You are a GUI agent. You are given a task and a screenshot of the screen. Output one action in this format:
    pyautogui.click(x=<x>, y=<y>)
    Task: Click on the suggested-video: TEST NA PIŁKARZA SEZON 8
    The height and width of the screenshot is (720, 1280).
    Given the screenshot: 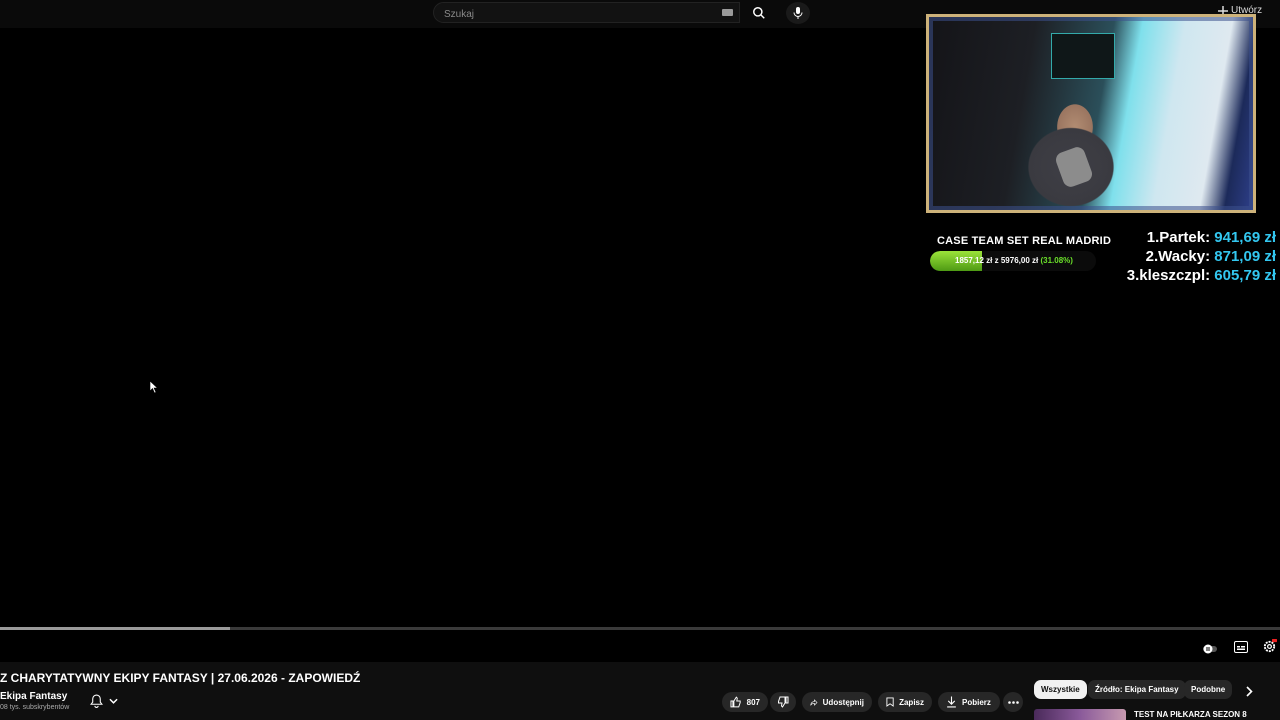 What is the action you would take?
    pyautogui.click(x=1157, y=714)
    